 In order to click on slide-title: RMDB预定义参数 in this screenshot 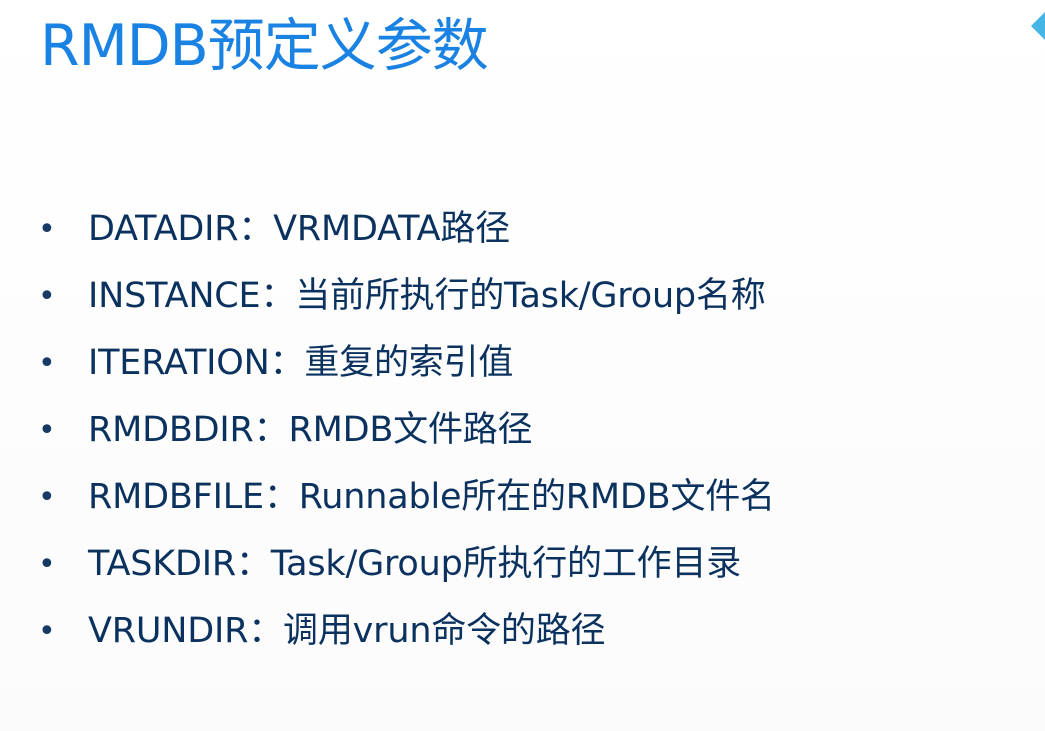, I will do `click(264, 46)`.